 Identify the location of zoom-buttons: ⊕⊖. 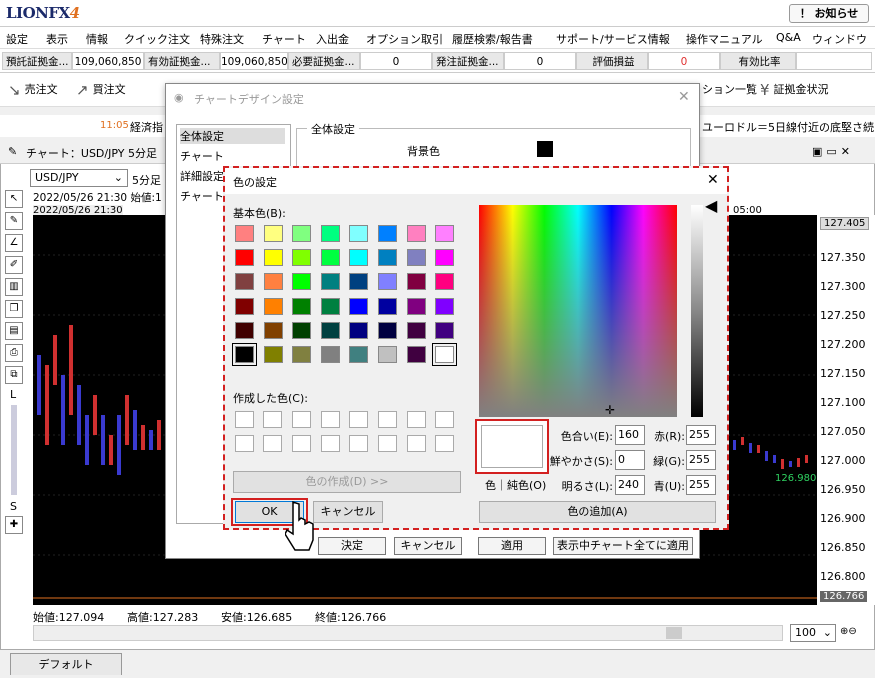
(848, 631).